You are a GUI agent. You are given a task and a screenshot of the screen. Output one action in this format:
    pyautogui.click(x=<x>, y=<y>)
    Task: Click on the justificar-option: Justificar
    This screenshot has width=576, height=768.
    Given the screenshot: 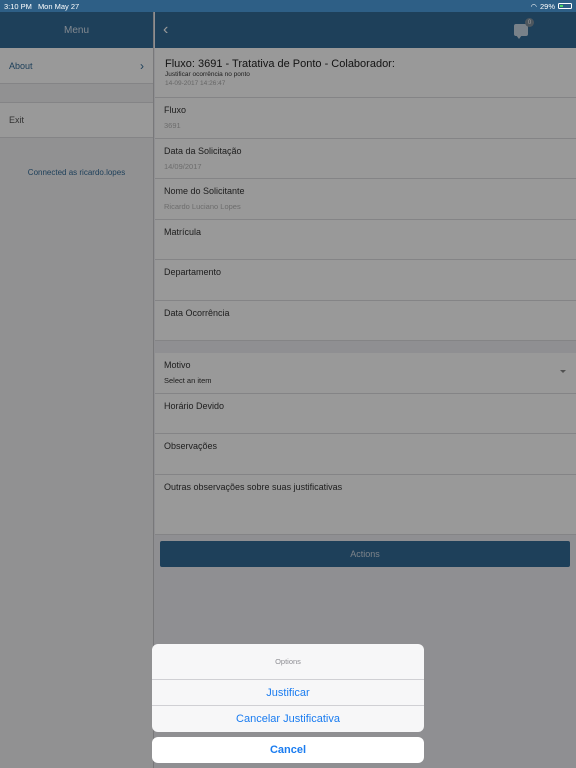 What is the action you would take?
    pyautogui.click(x=288, y=693)
    